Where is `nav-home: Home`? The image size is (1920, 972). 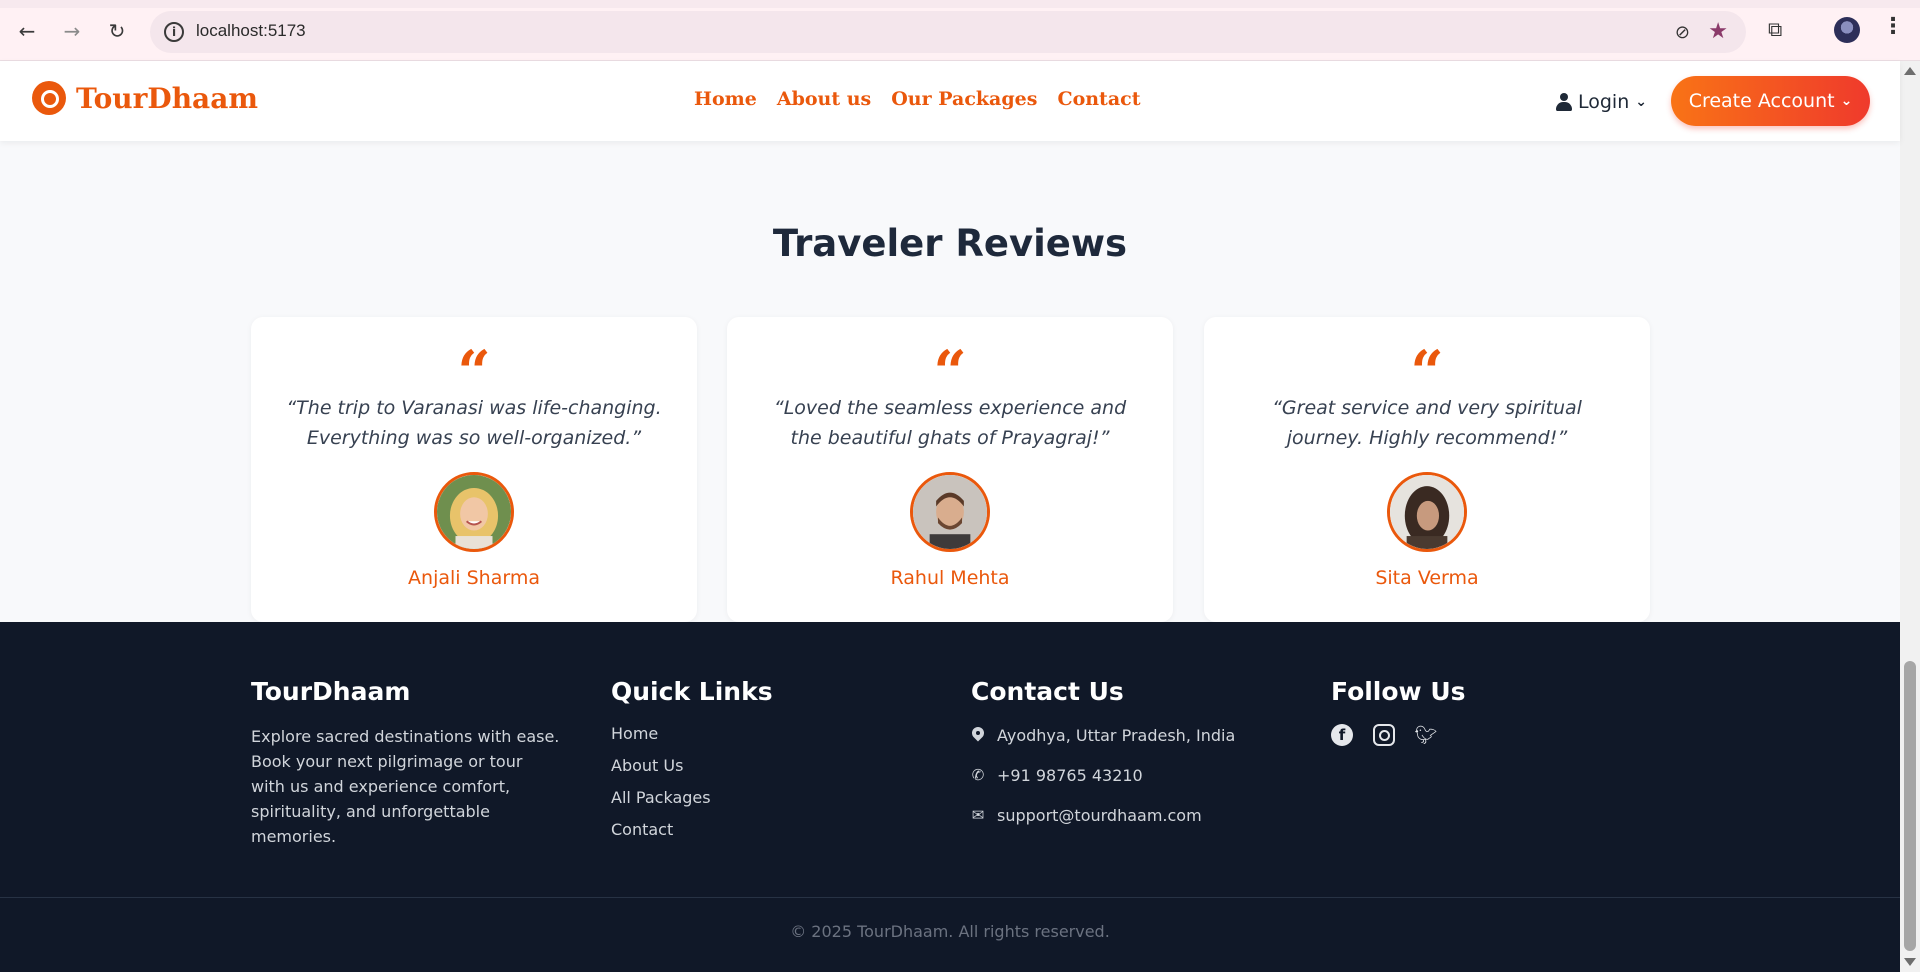 nav-home: Home is located at coordinates (725, 99).